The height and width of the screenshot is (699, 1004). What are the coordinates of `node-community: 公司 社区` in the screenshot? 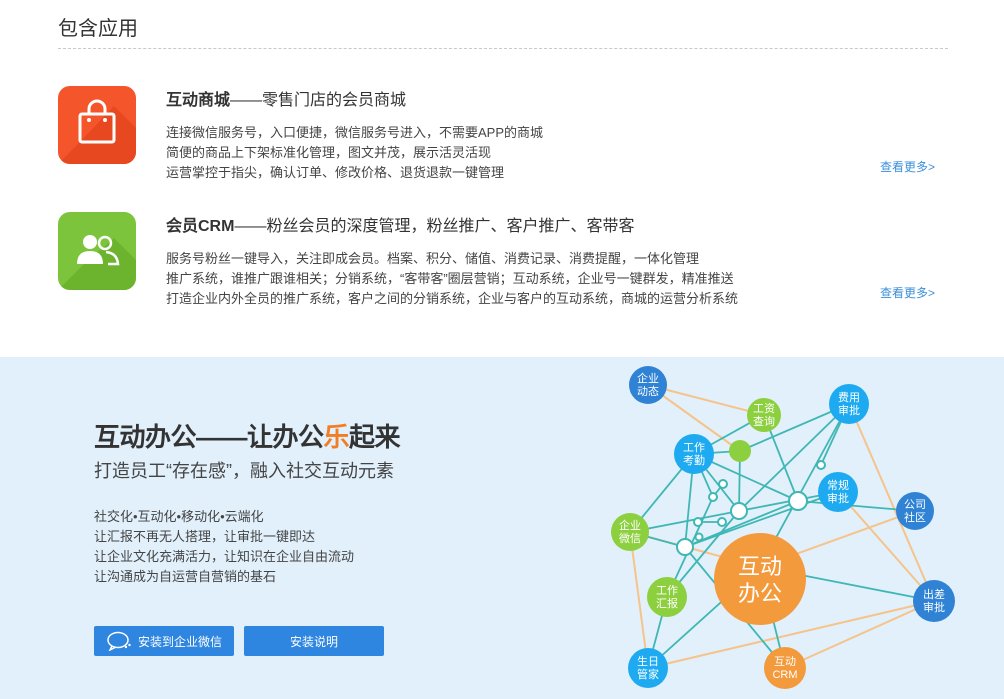 It's located at (915, 511).